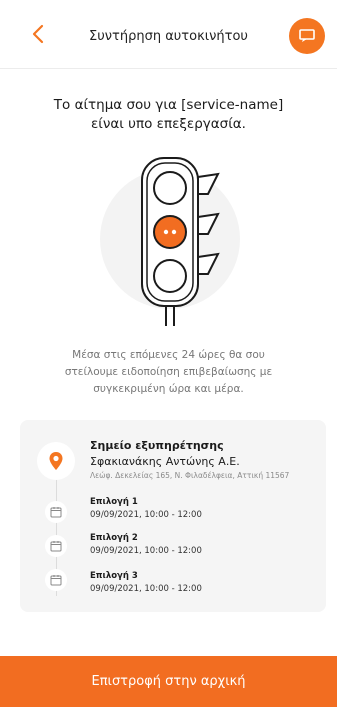 The height and width of the screenshot is (707, 337). I want to click on middle-light-active, so click(170, 232).